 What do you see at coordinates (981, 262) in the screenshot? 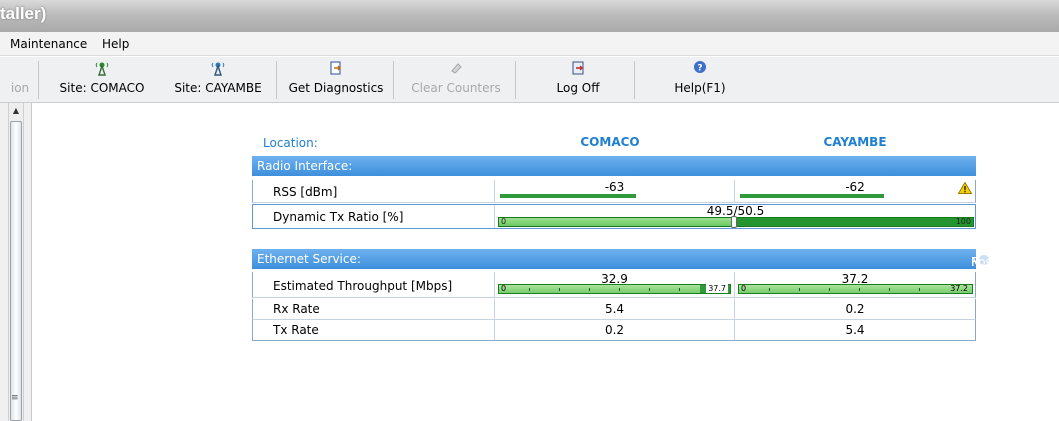
I see `units-fps-label: Fps` at bounding box center [981, 262].